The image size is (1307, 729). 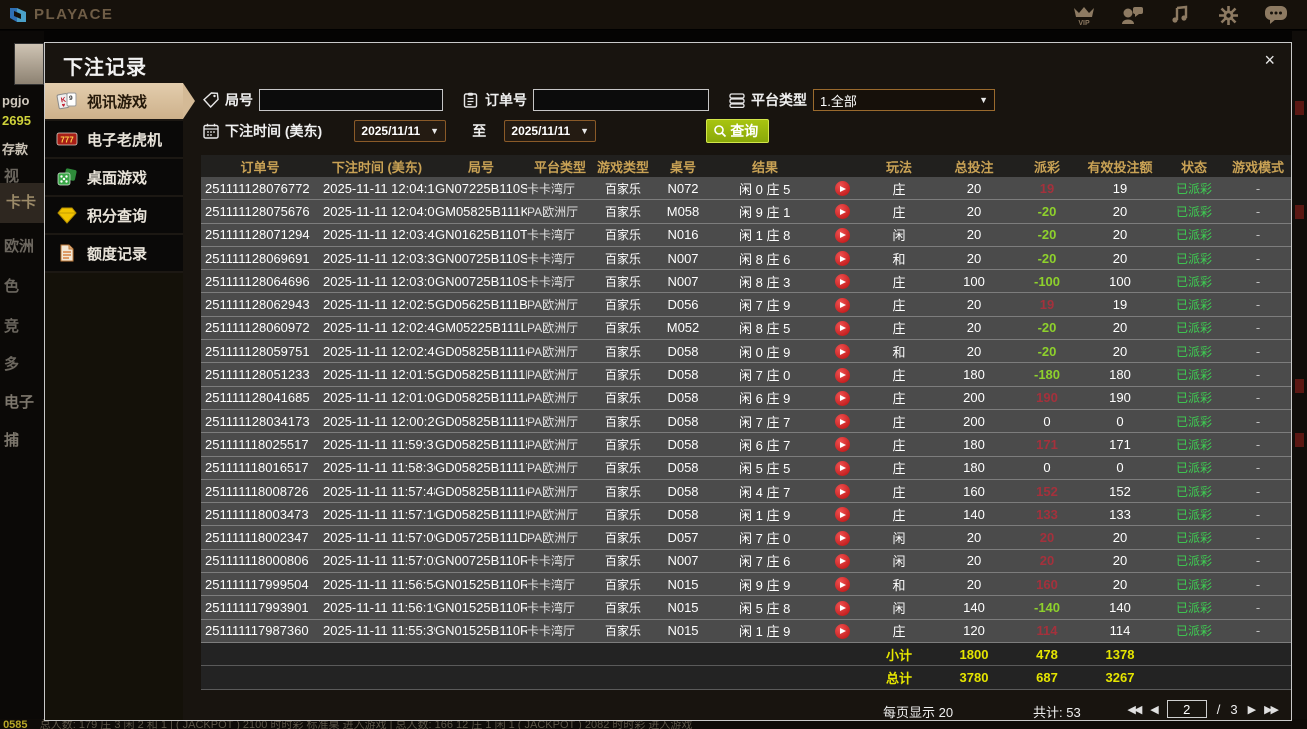 I want to click on prev-page-icon: ◀, so click(x=1154, y=709).